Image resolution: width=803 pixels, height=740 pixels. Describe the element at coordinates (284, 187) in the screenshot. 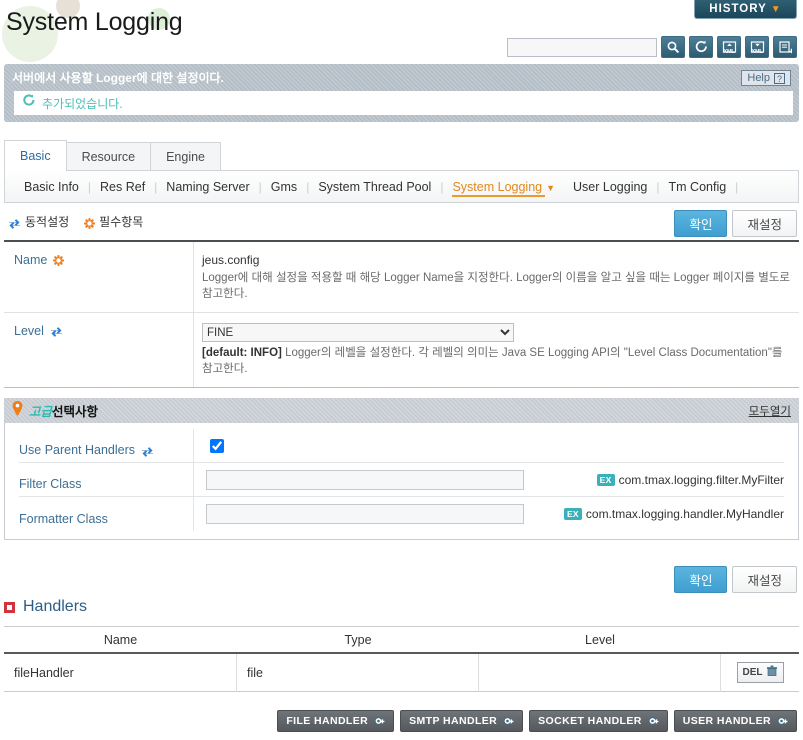

I see `subnav-item-gms: Gms` at that location.